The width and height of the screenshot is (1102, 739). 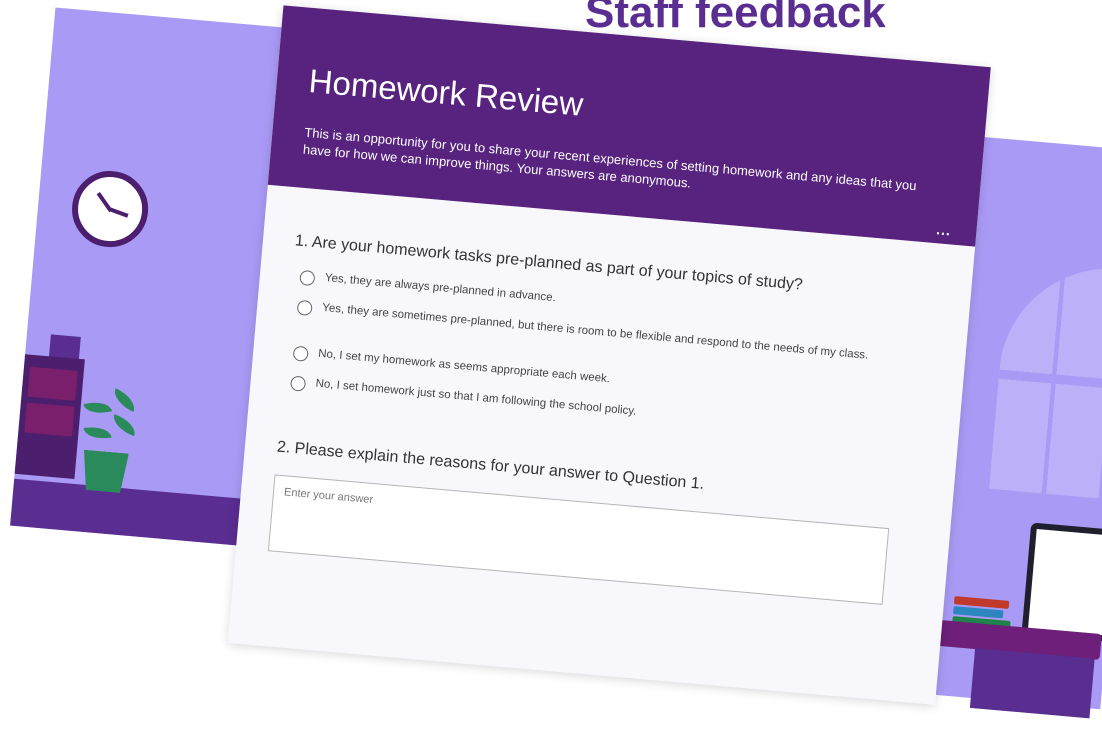 I want to click on answer-placeholder: Enter your answer, so click(x=328, y=496).